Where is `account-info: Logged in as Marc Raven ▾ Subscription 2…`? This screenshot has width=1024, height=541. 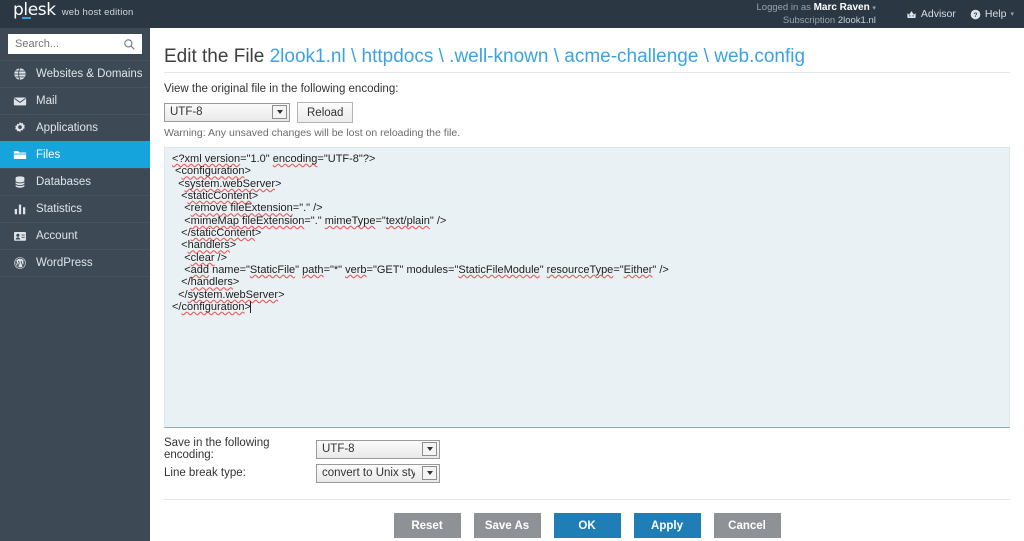 account-info: Logged in as Marc Raven ▾ Subscription 2… is located at coordinates (816, 14).